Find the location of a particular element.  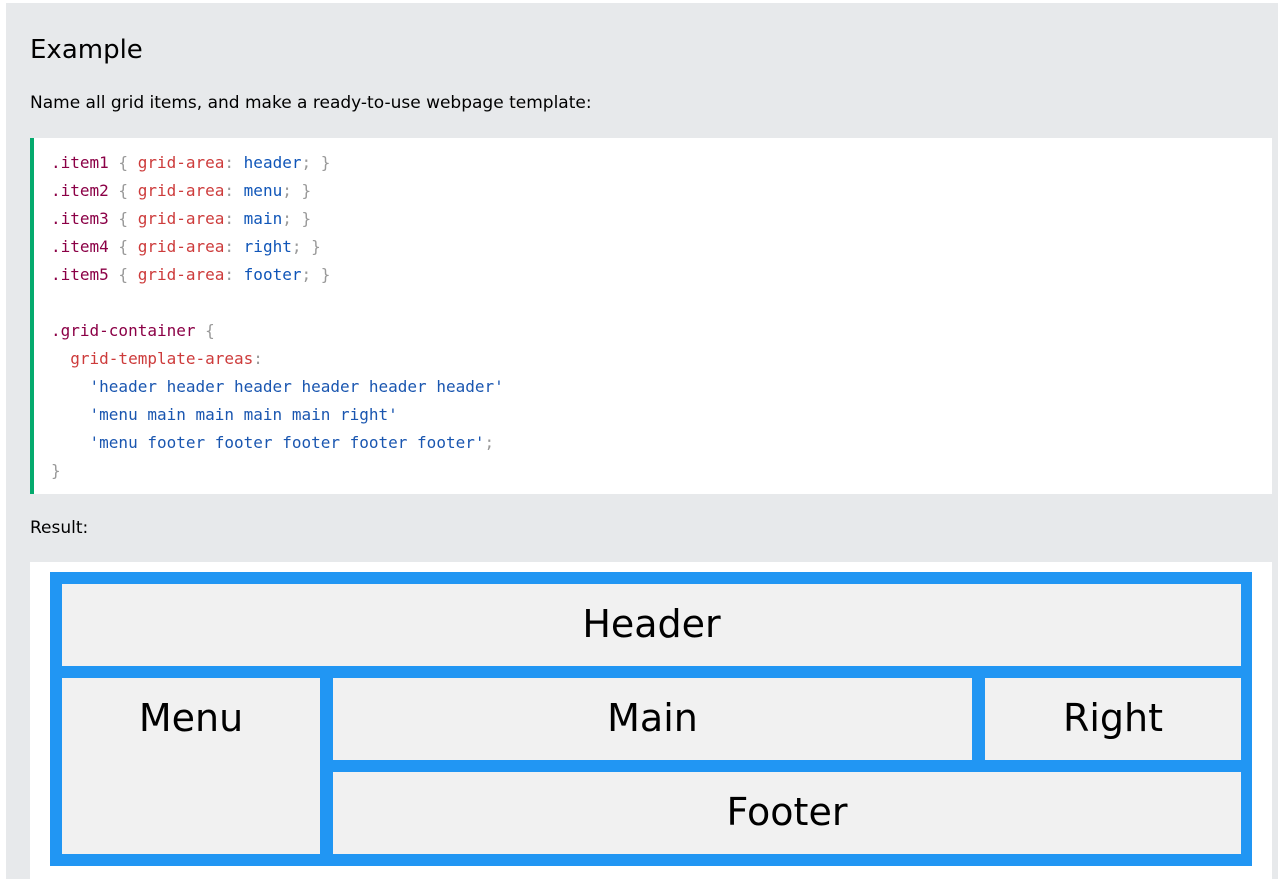

code-token-brace: ; is located at coordinates (489, 442).